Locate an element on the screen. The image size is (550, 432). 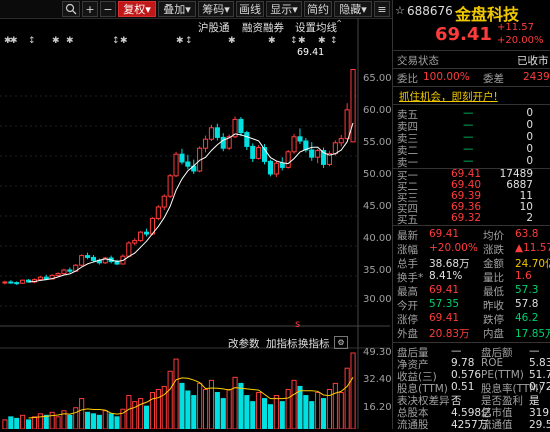
open-account-link: 抓住机会，即刻开户! is located at coordinates (448, 96).